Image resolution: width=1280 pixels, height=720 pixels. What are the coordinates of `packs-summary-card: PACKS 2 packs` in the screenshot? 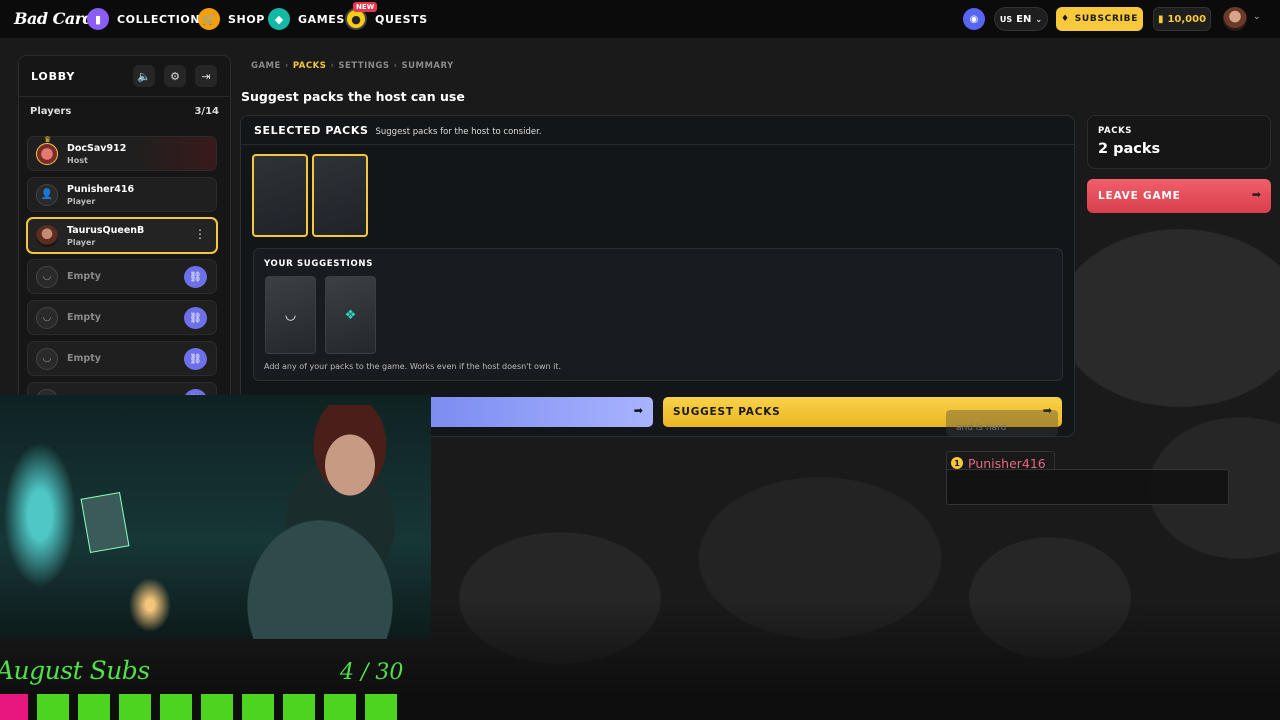 It's located at (1179, 142).